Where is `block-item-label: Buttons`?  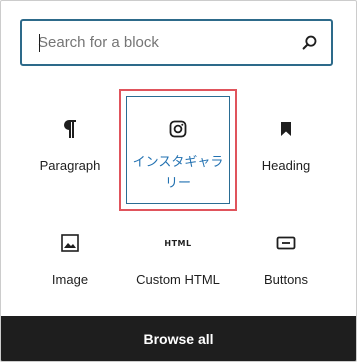 block-item-label: Buttons is located at coordinates (286, 279).